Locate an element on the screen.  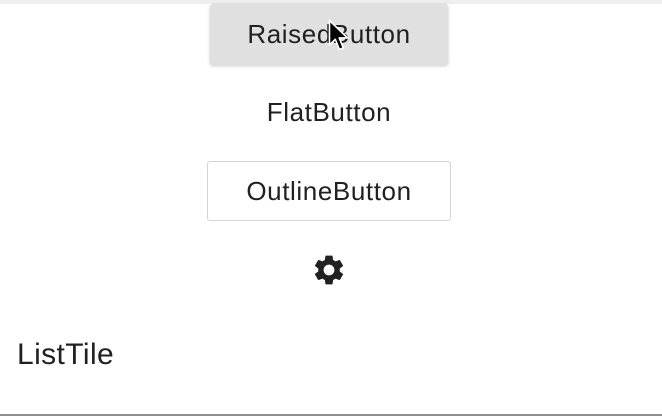
raised-button-label: RaisedButton is located at coordinates (329, 34).